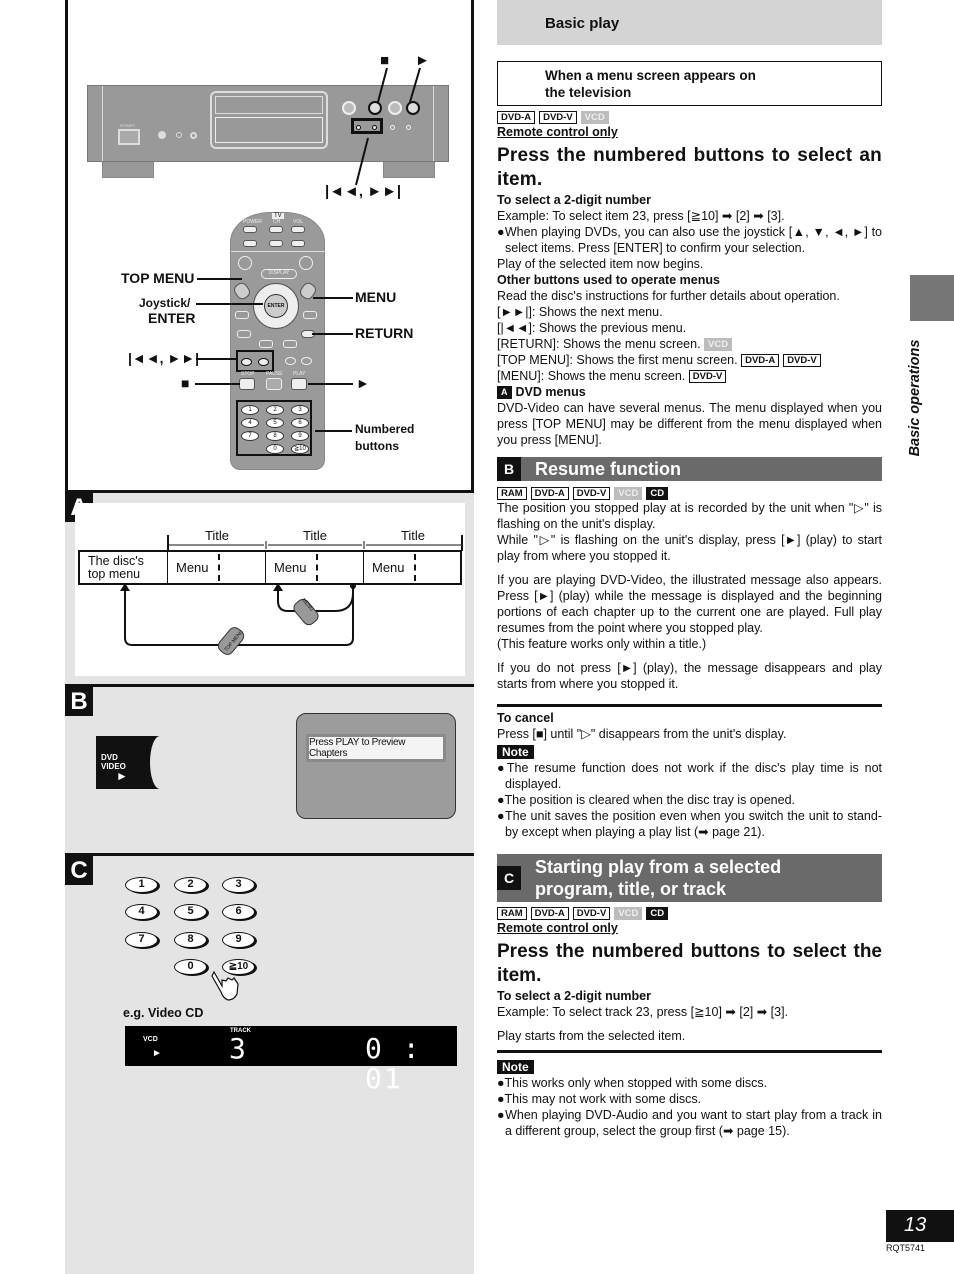 Image resolution: width=954 pixels, height=1274 pixels. I want to click on display-button: DISPLAY, so click(279, 274).